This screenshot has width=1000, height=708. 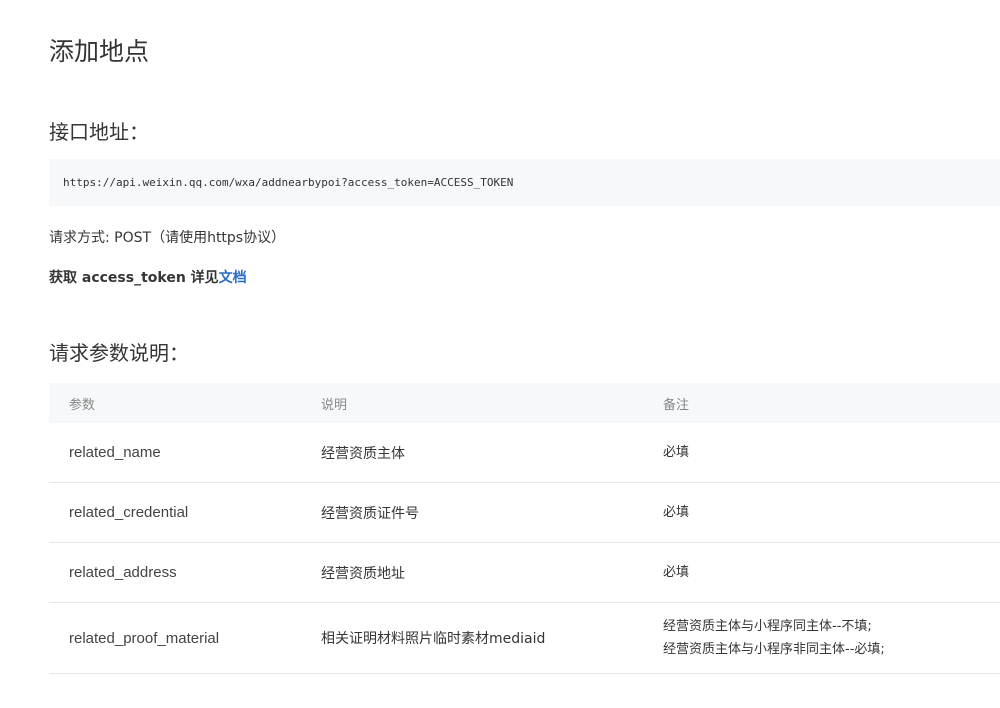 What do you see at coordinates (233, 278) in the screenshot?
I see `docs-link: 文档` at bounding box center [233, 278].